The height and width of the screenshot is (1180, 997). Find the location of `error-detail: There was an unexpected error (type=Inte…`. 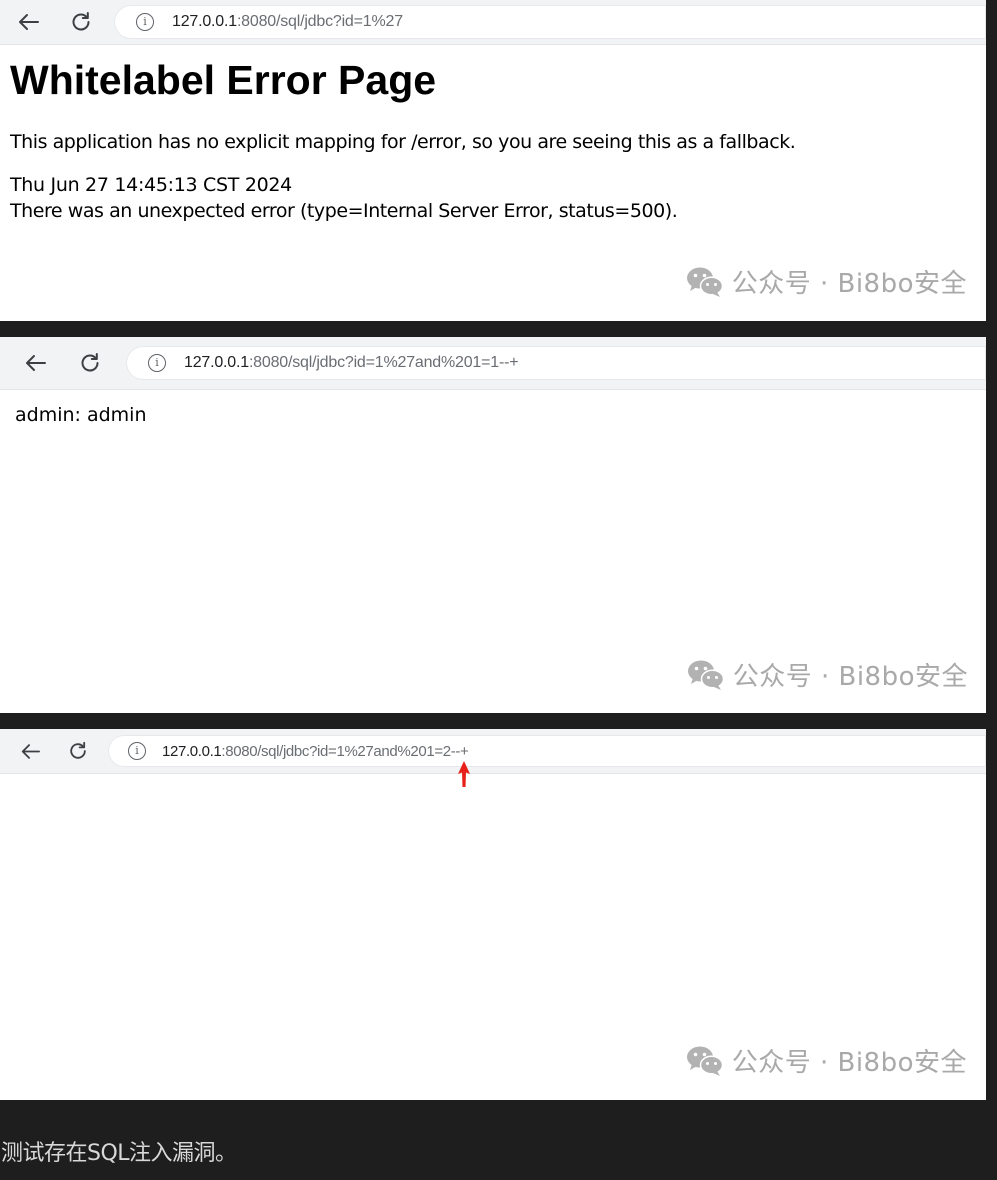

error-detail: There was an unexpected error (type=Inte… is located at coordinates (344, 211).